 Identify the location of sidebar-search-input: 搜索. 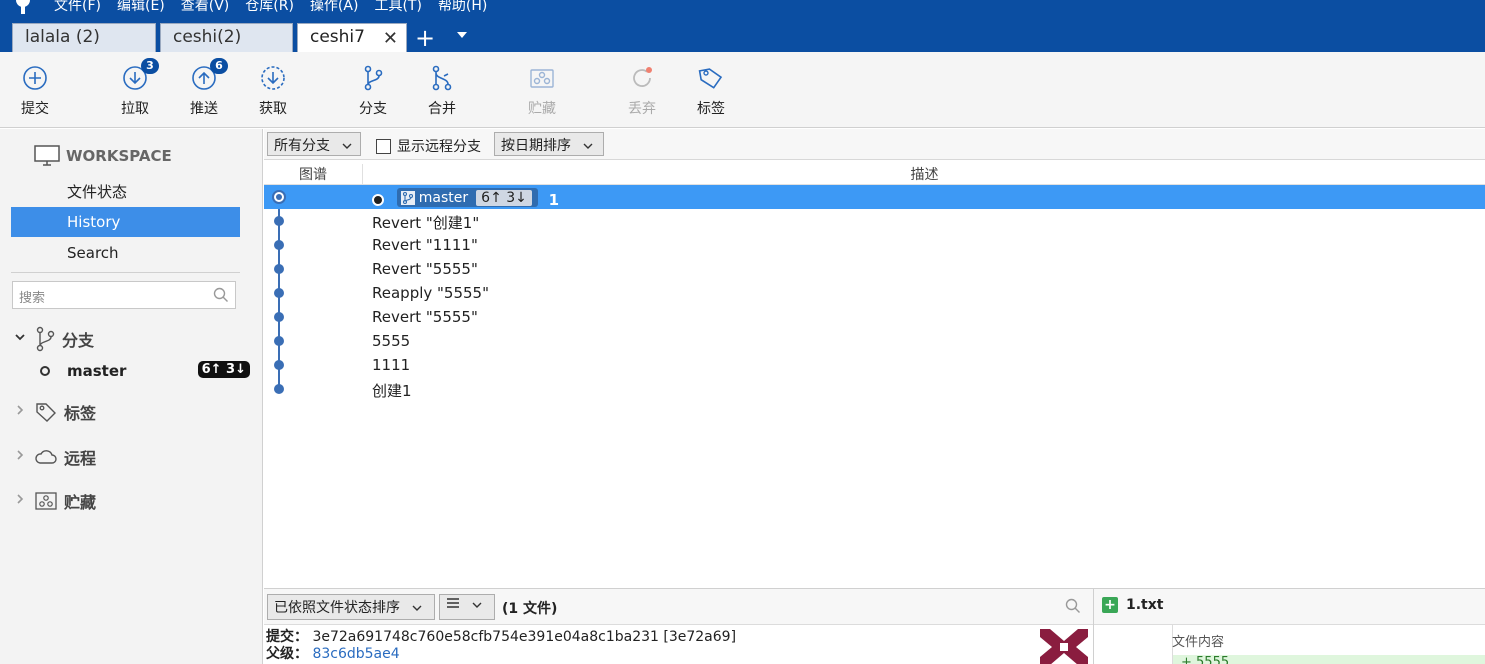
(124, 295).